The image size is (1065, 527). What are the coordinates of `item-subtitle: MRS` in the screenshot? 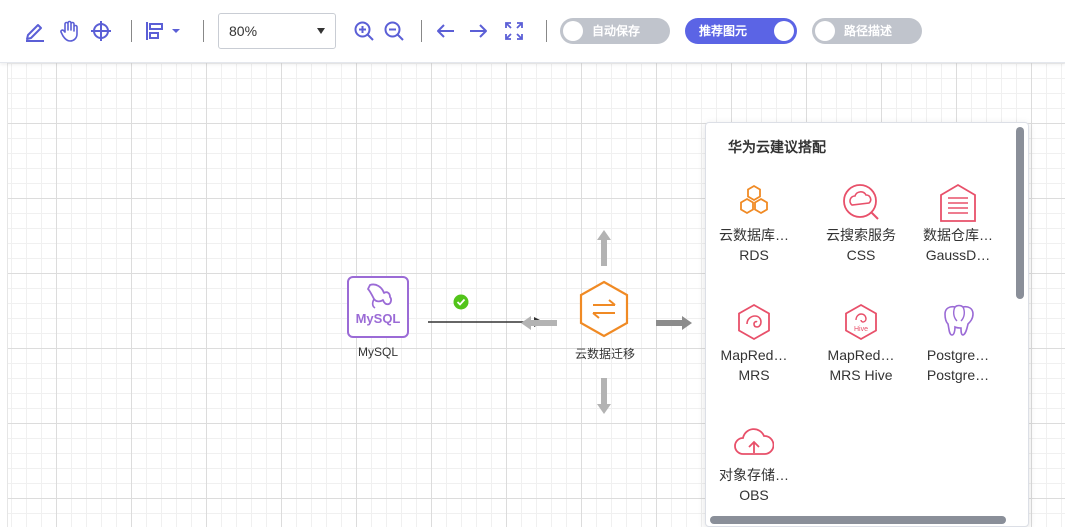 It's located at (754, 375).